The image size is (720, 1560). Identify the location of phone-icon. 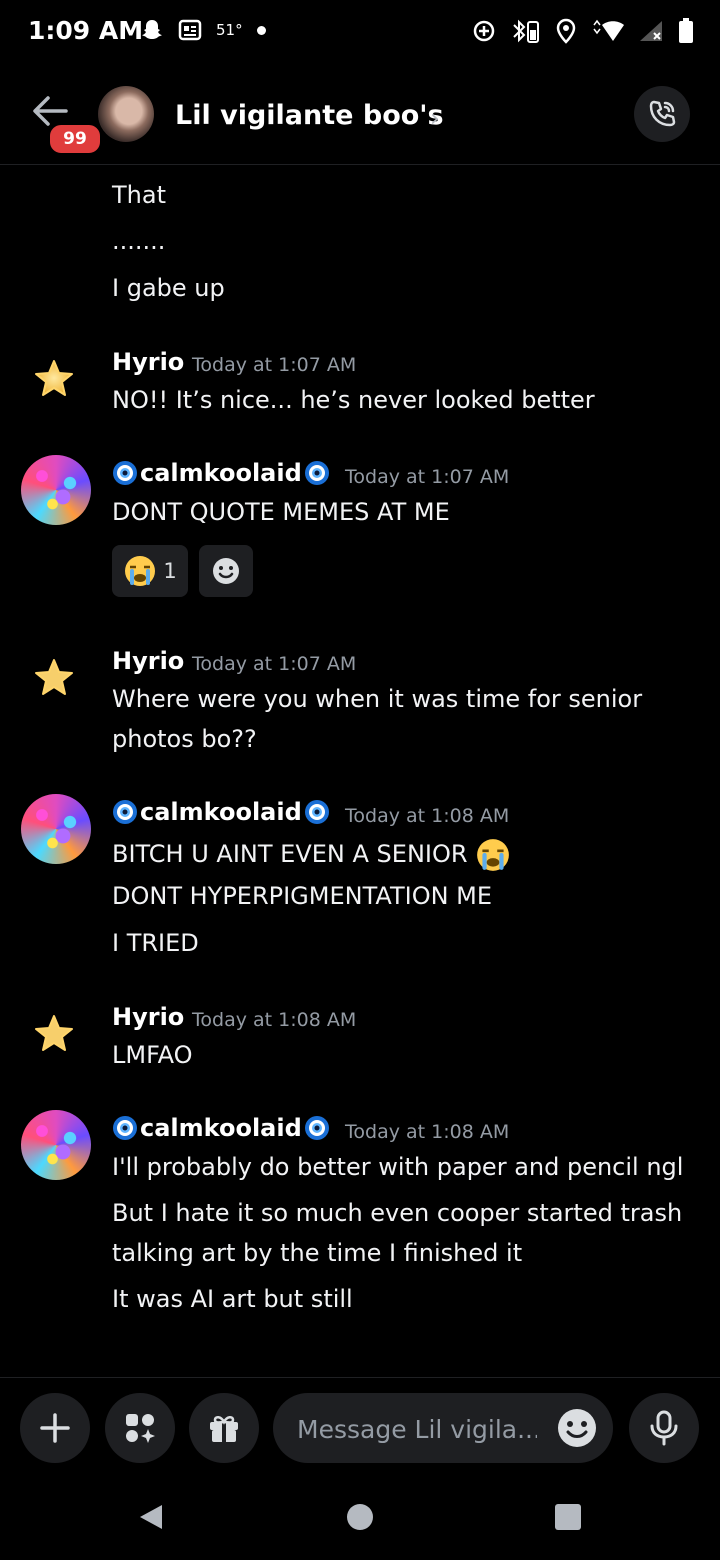
(662, 113).